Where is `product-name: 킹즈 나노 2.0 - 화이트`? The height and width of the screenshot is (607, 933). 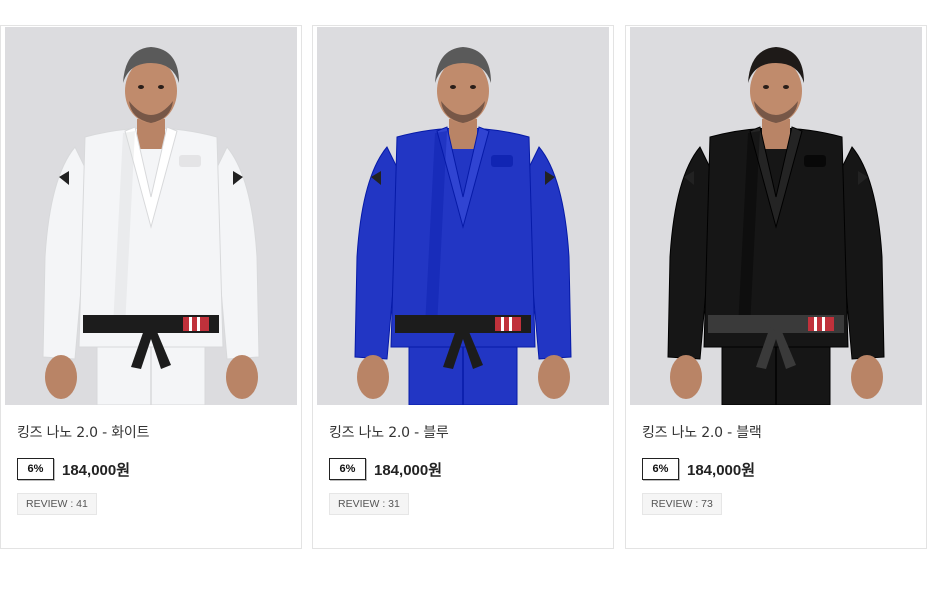 product-name: 킹즈 나노 2.0 - 화이트 is located at coordinates (83, 432).